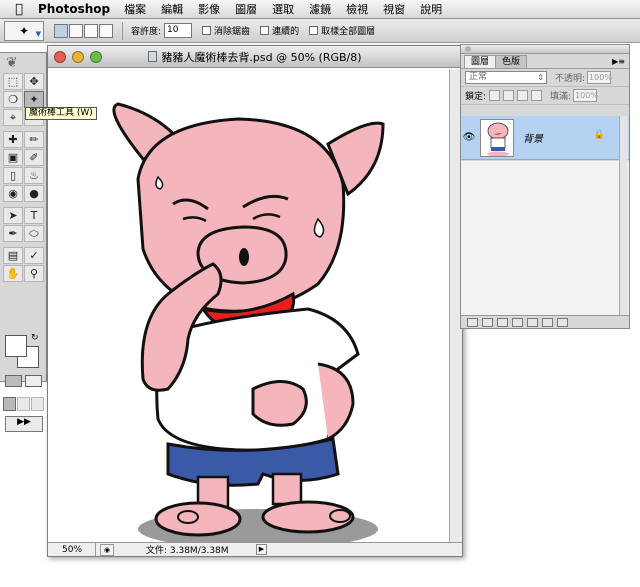 The image size is (640, 587). What do you see at coordinates (91, 30) in the screenshot?
I see `subtract-selection-button` at bounding box center [91, 30].